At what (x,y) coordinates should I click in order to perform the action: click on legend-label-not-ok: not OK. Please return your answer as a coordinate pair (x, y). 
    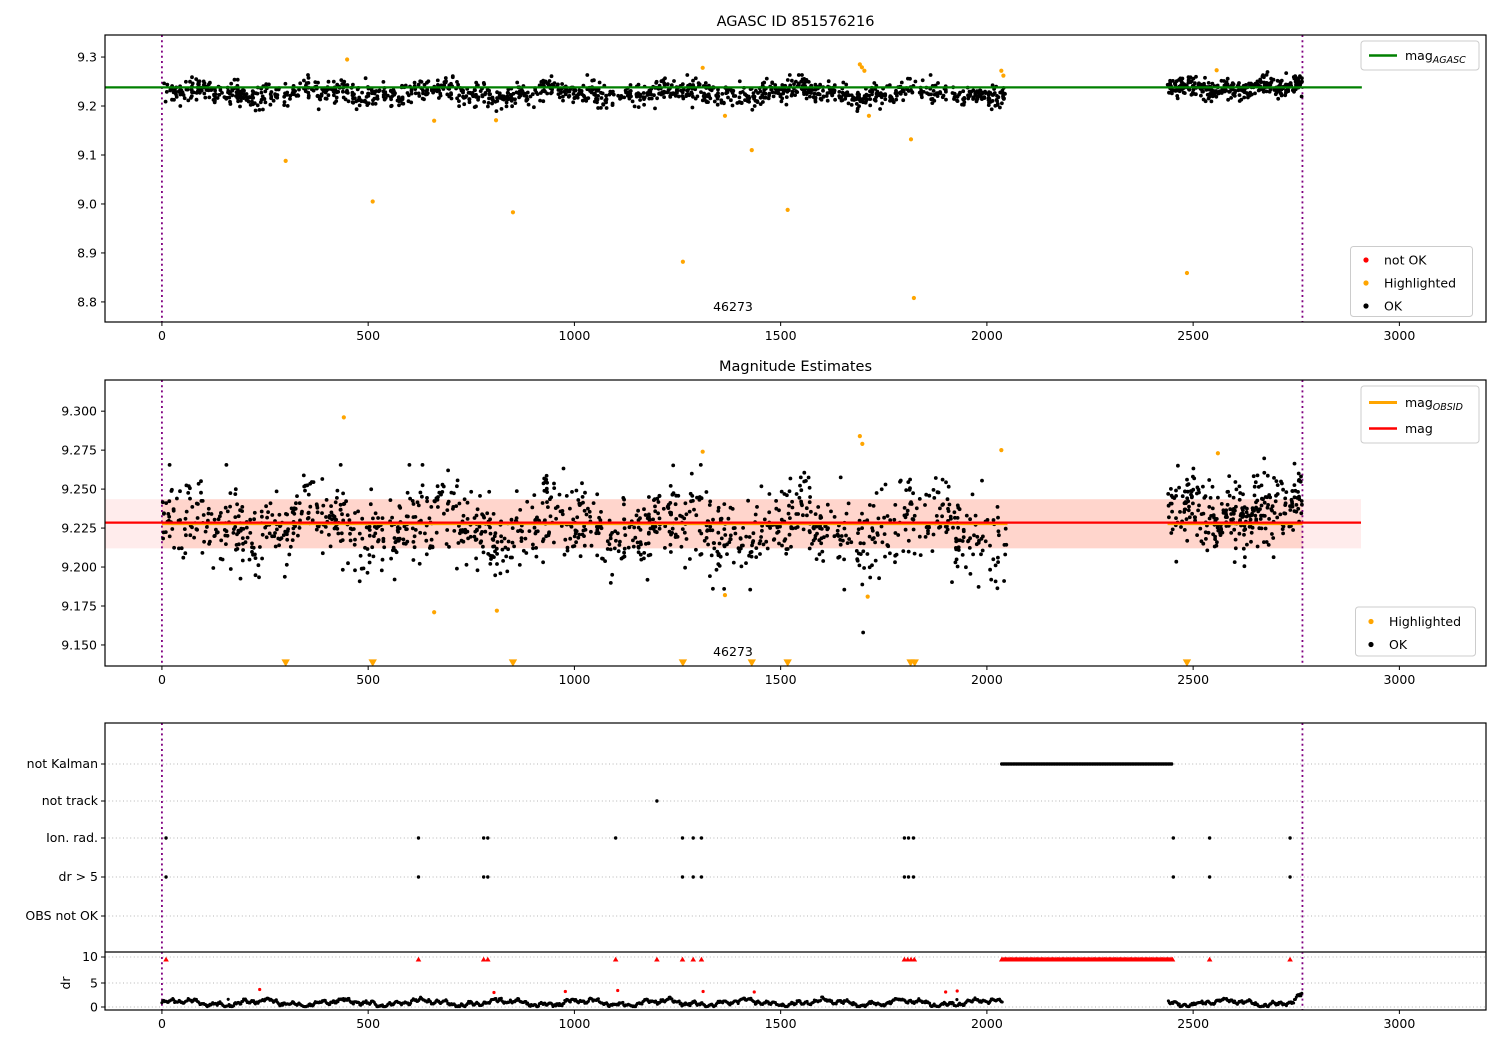
    Looking at the image, I should click on (1405, 260).